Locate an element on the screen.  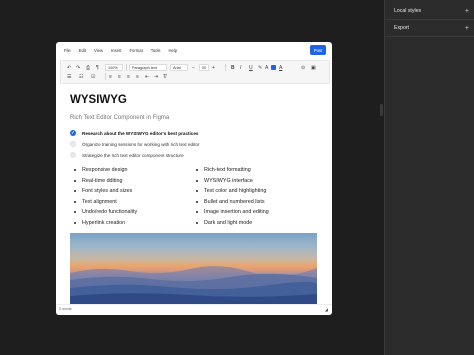
text-color-icon: A is located at coordinates (266, 68).